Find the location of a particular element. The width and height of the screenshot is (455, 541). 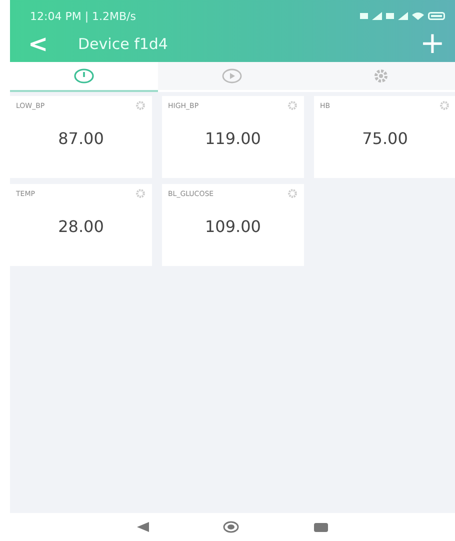

play-icon is located at coordinates (232, 76).